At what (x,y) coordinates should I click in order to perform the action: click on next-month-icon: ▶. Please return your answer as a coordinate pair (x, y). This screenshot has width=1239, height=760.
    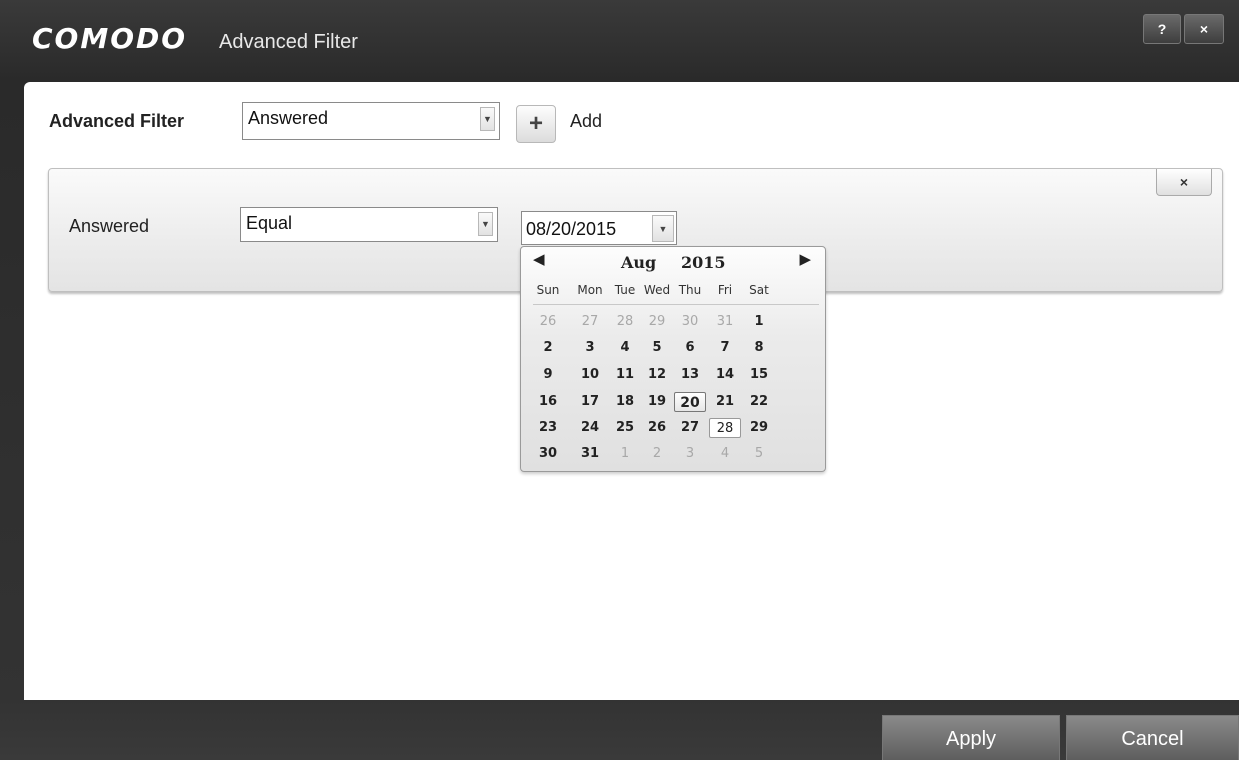
    Looking at the image, I should click on (805, 259).